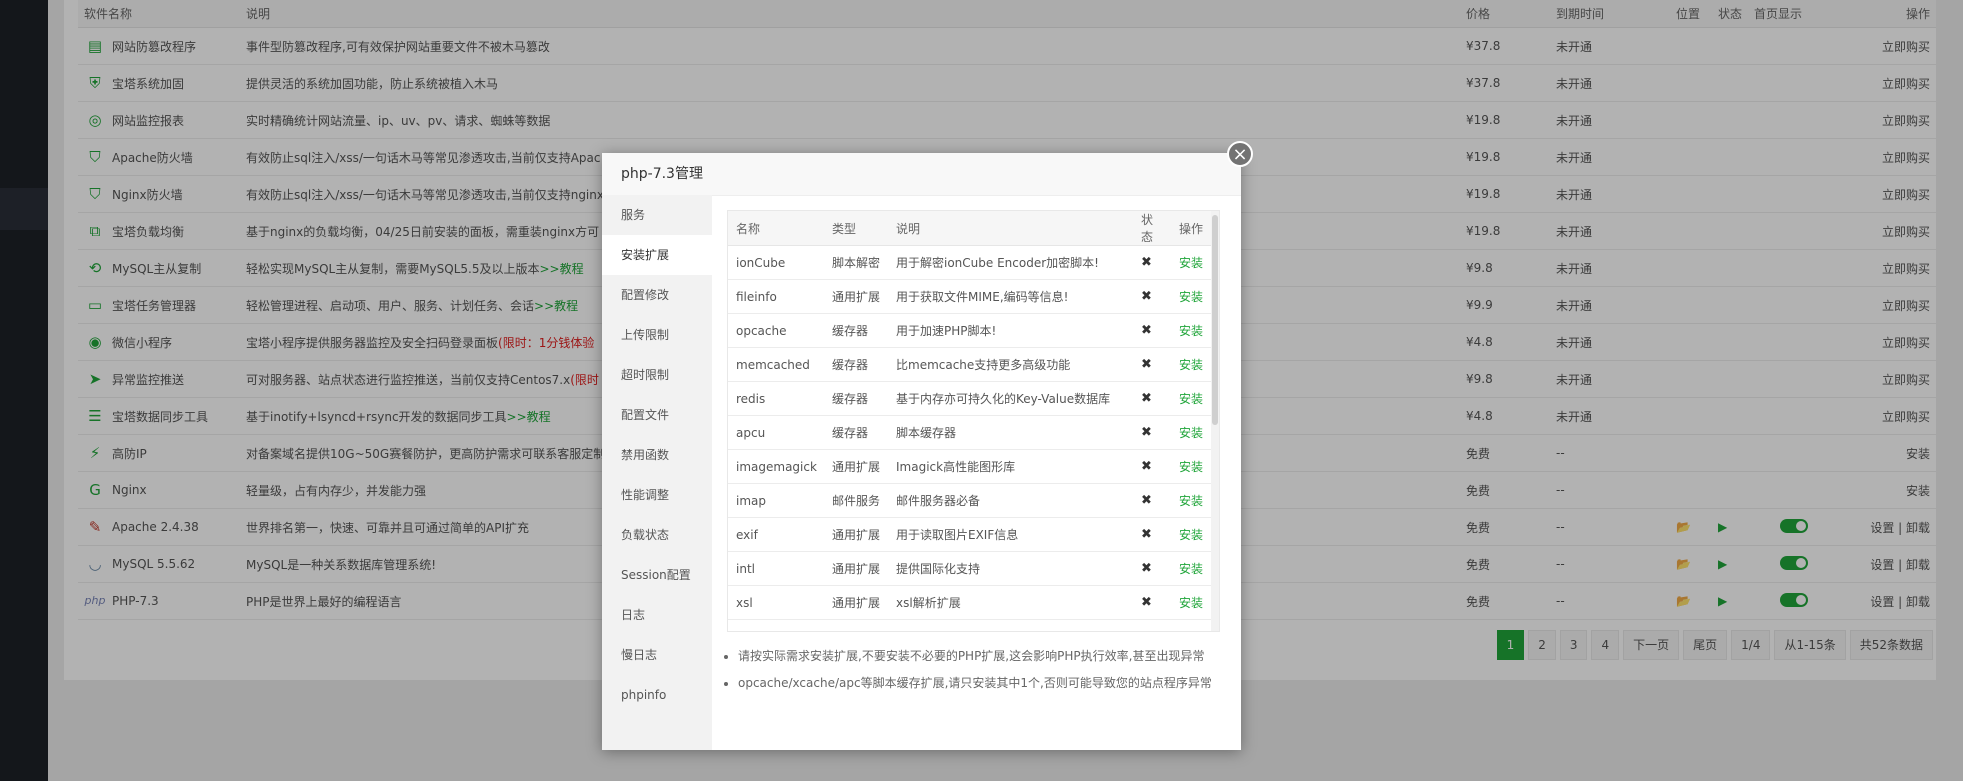 Image resolution: width=1963 pixels, height=781 pixels. I want to click on ext-desc: 用于获取文件MIME,编码等信息!, so click(1010, 296).